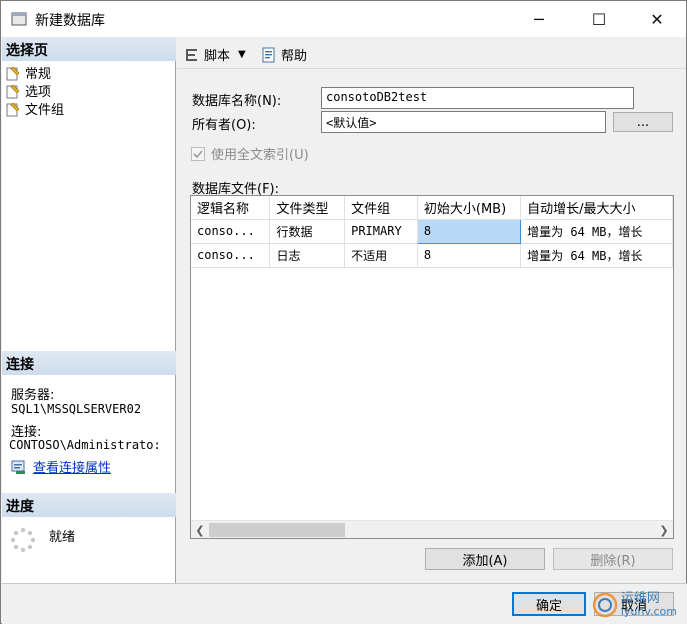  I want to click on database-name-label: 数据库名称(N):, so click(237, 101).